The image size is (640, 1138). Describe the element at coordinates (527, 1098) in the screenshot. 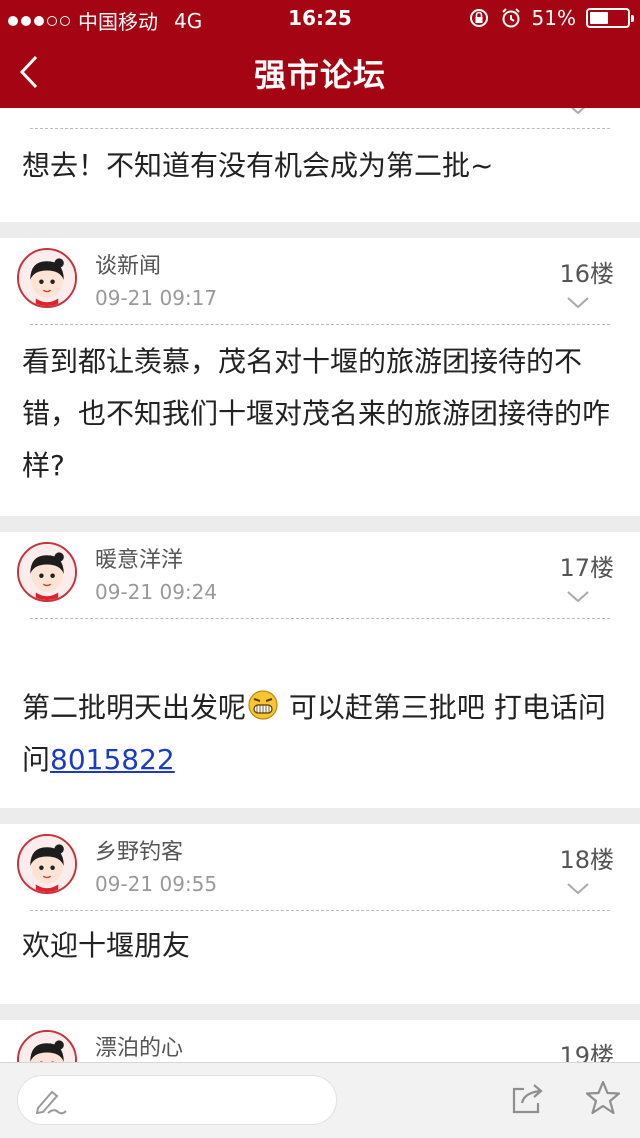

I see `share-icon` at that location.